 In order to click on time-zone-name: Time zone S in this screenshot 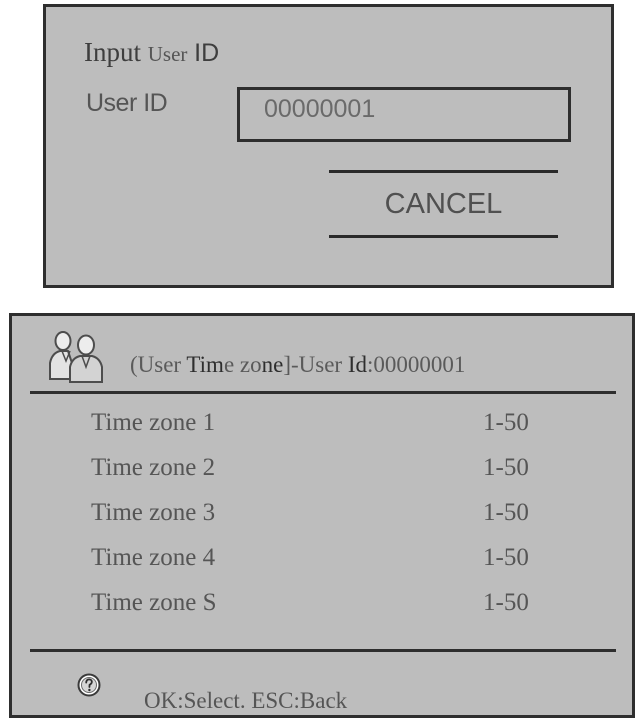, I will do `click(154, 602)`.